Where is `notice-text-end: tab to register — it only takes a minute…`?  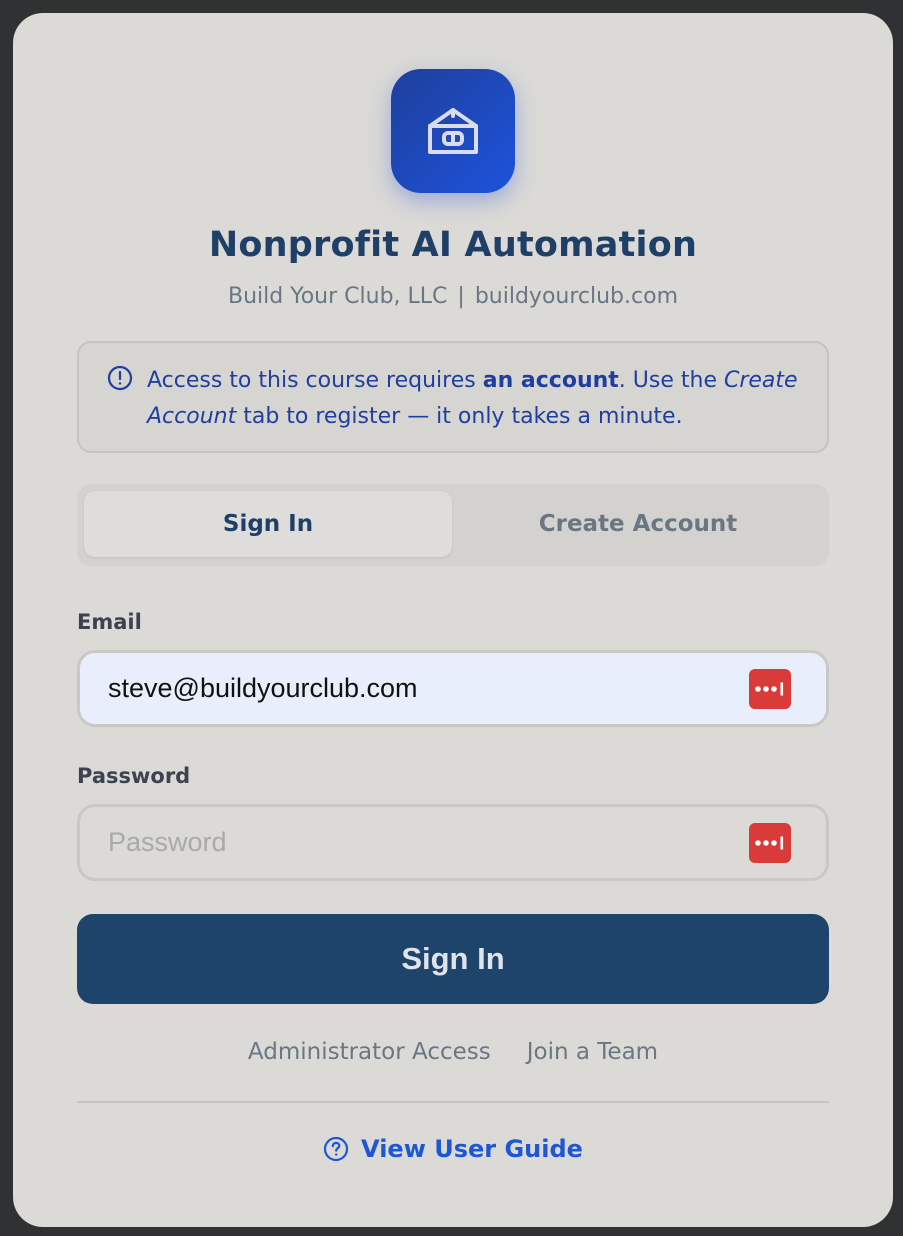 notice-text-end: tab to register — it only takes a minute… is located at coordinates (459, 416).